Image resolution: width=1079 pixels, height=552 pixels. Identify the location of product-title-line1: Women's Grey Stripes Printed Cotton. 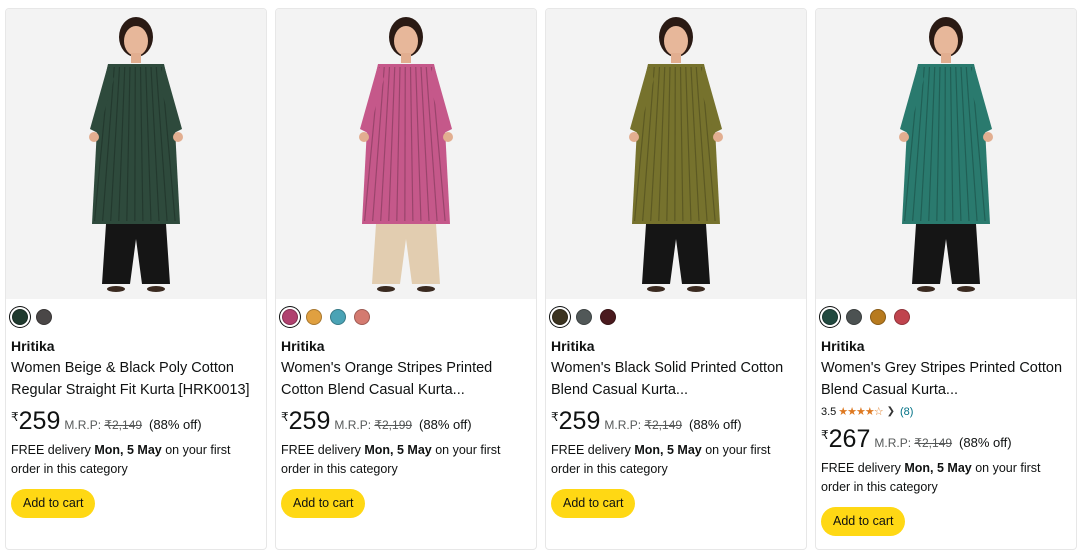
(945, 368).